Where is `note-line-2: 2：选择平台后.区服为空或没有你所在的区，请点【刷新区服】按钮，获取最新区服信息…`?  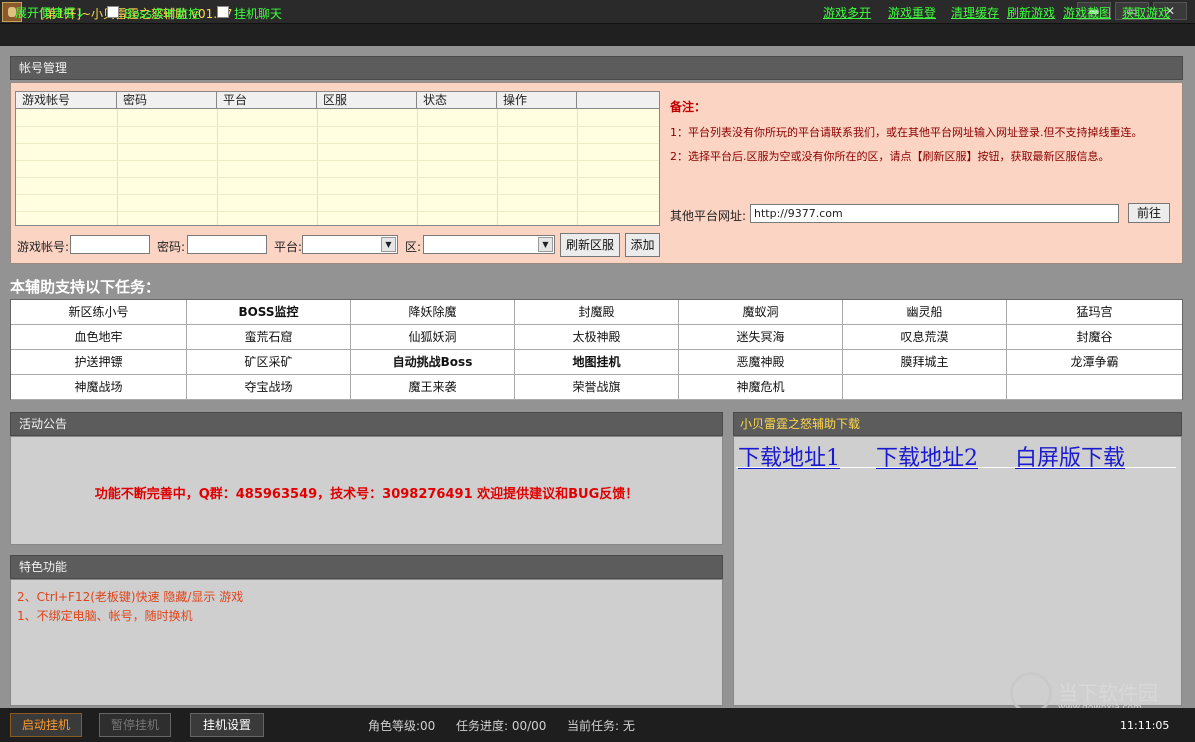
note-line-2: 2：选择平台后.区服为空或没有你所在的区，请点【刷新区服】按钮，获取最新区服信息… is located at coordinates (890, 156).